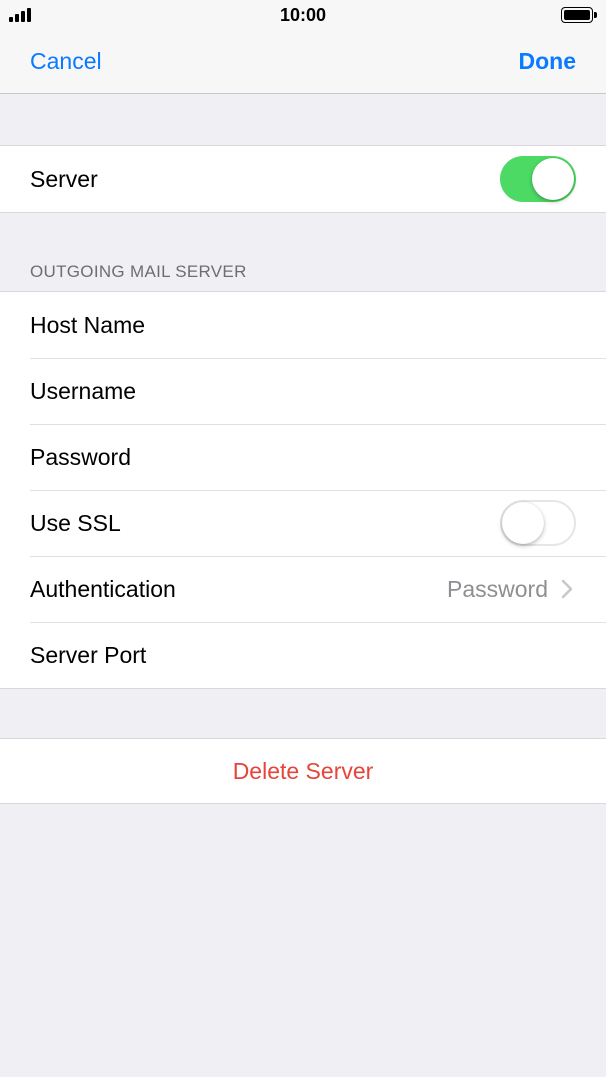 This screenshot has width=606, height=1077. Describe the element at coordinates (138, 271) in the screenshot. I see `outgoing-mail-server-header: OUTGOING MAIL SERVER` at that location.